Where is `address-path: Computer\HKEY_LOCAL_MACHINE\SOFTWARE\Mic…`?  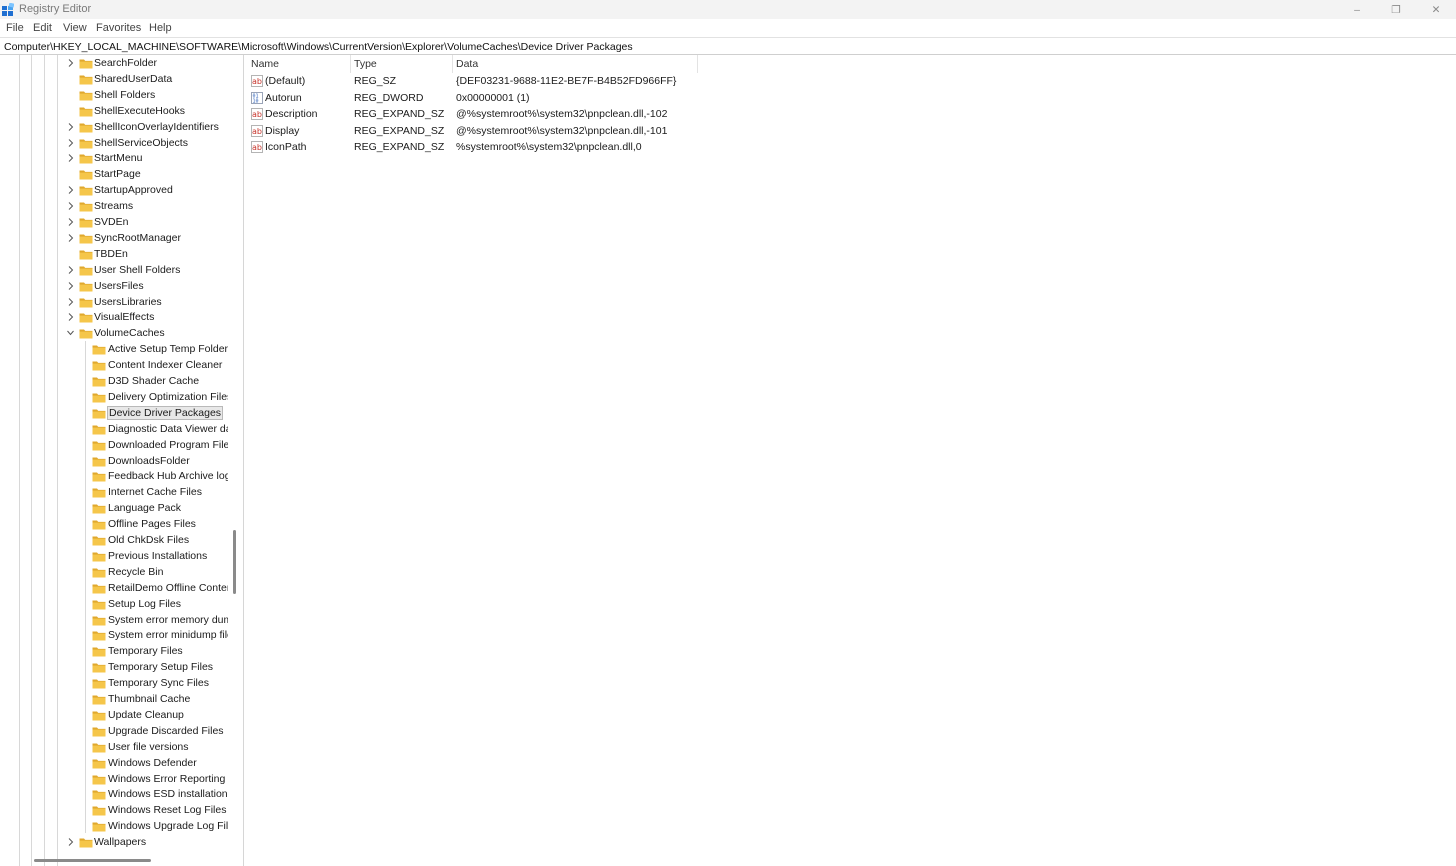 address-path: Computer\HKEY_LOCAL_MACHINE\SOFTWARE\Mic… is located at coordinates (318, 47).